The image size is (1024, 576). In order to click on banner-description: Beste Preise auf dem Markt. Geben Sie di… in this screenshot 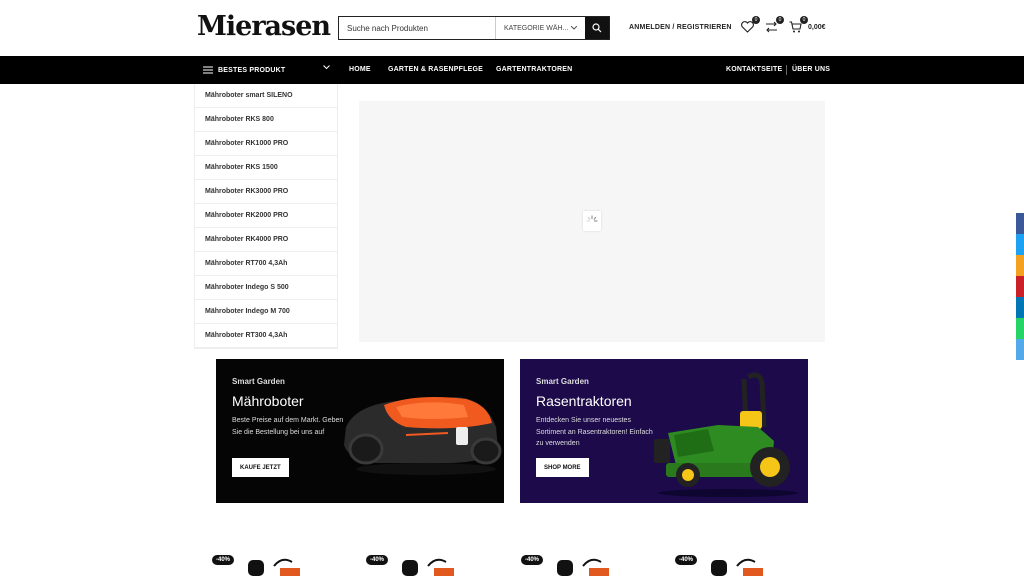, I will do `click(288, 426)`.